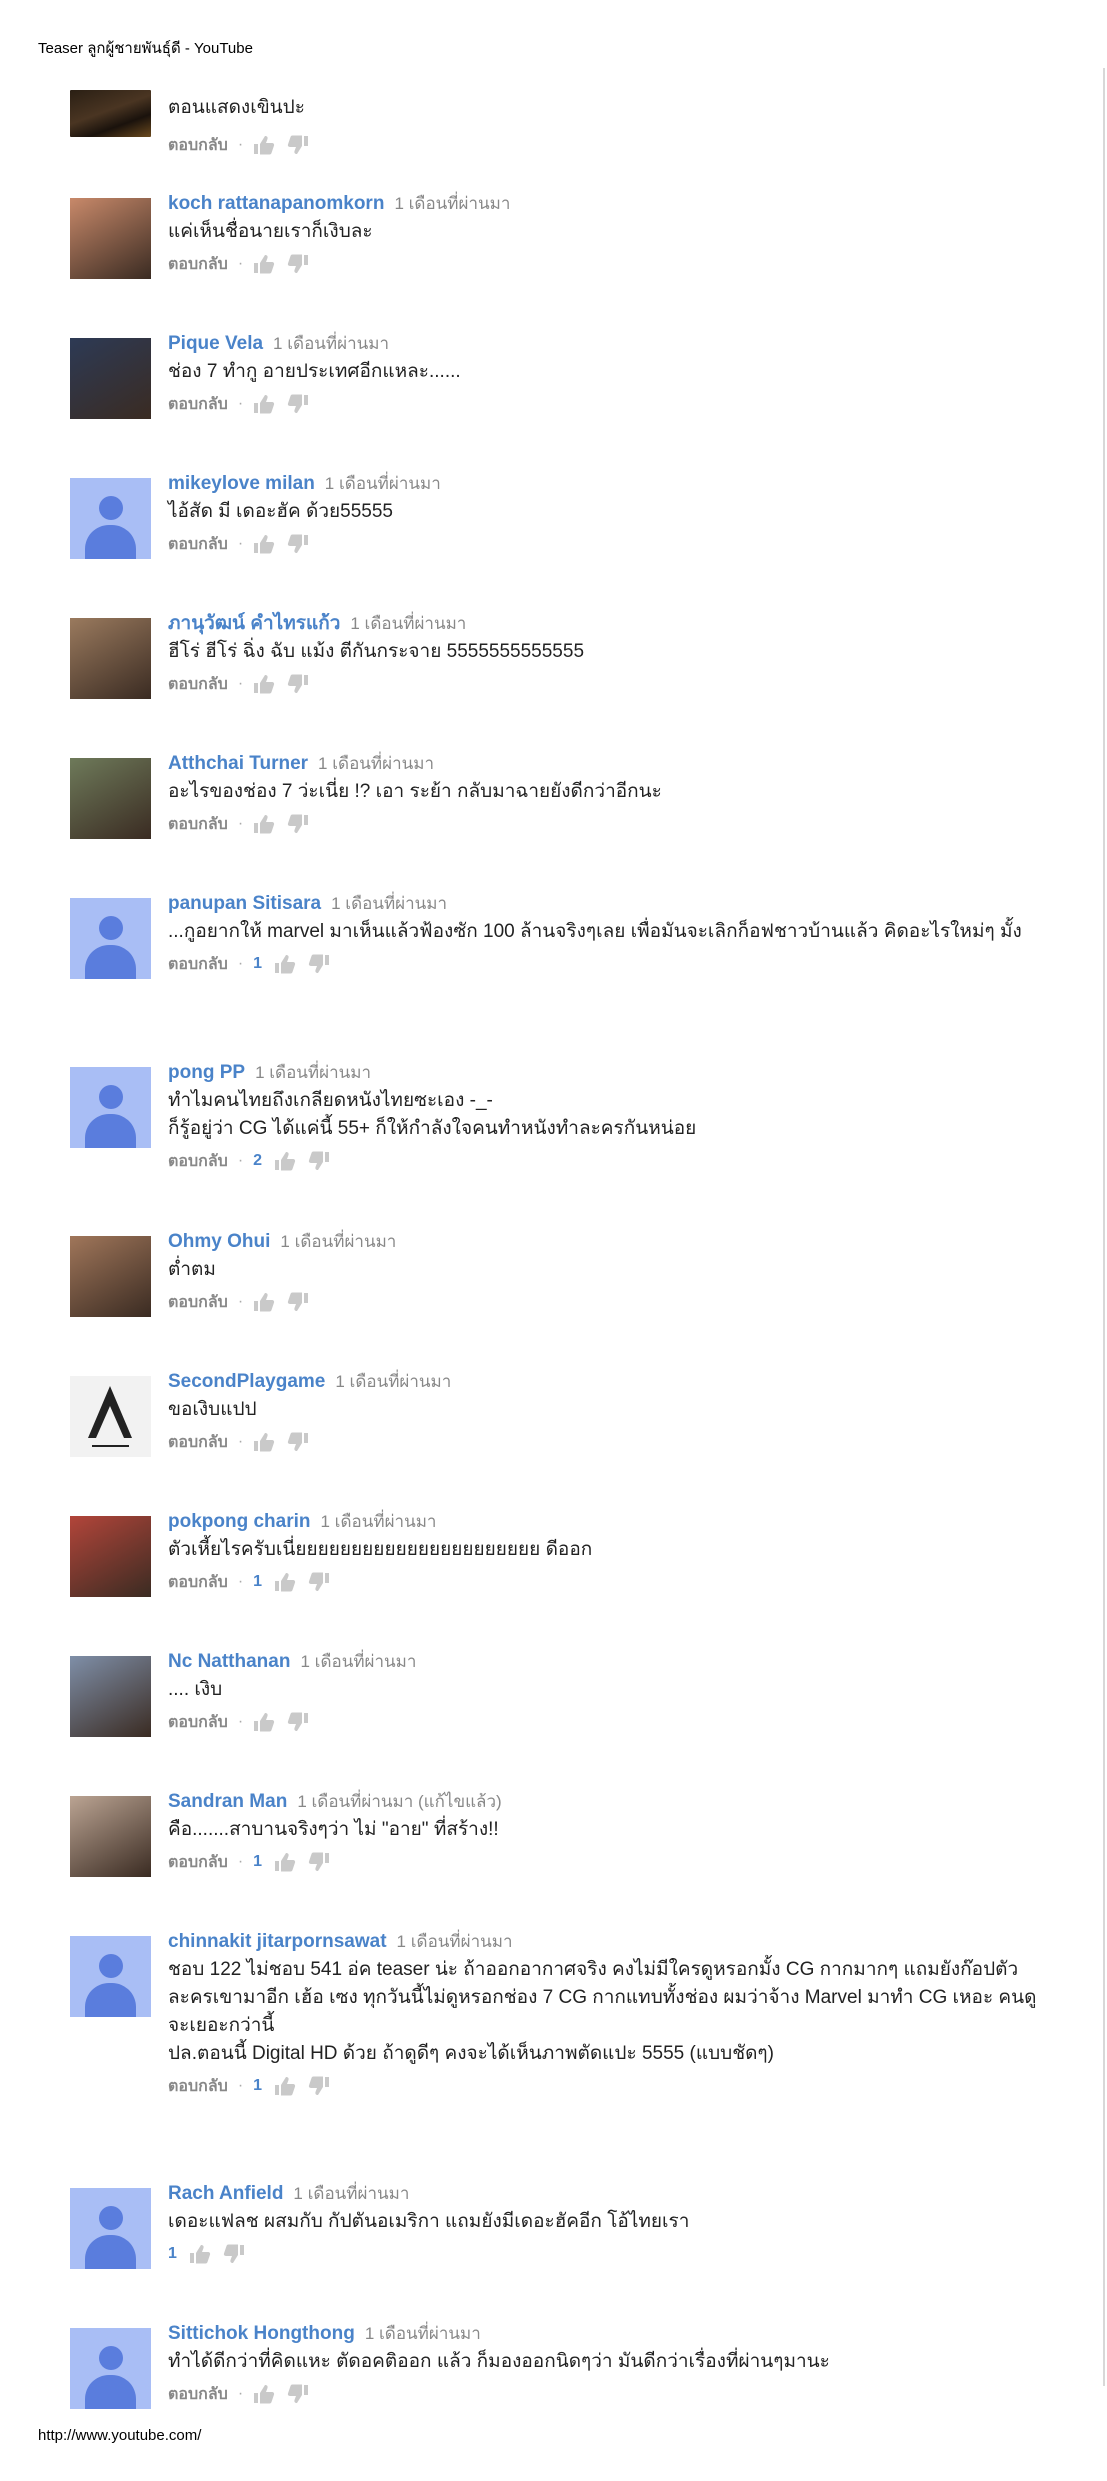 The height and width of the screenshot is (2481, 1107). I want to click on author-link: Atthchai Turner, so click(238, 763).